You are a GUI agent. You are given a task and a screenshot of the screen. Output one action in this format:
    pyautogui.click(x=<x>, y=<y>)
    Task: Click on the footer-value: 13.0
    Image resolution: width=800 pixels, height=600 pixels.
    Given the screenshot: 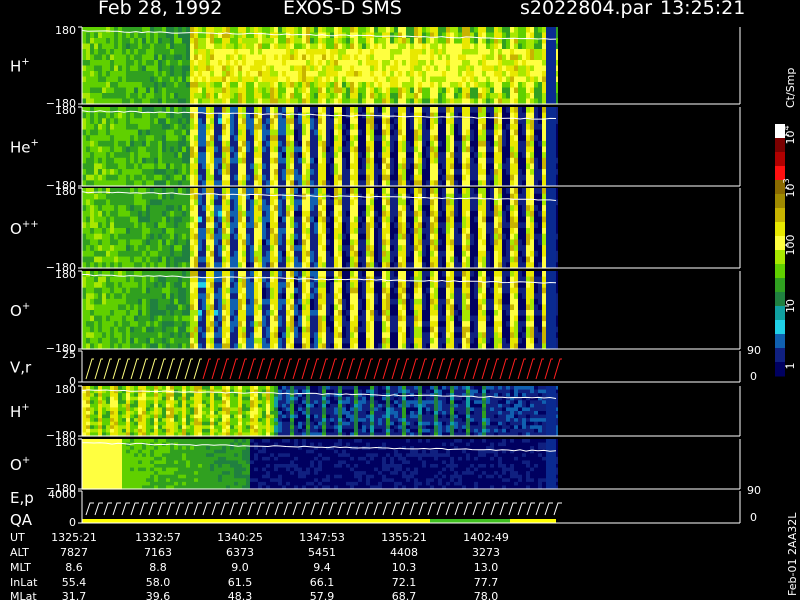 What is the action you would take?
    pyautogui.click(x=486, y=567)
    